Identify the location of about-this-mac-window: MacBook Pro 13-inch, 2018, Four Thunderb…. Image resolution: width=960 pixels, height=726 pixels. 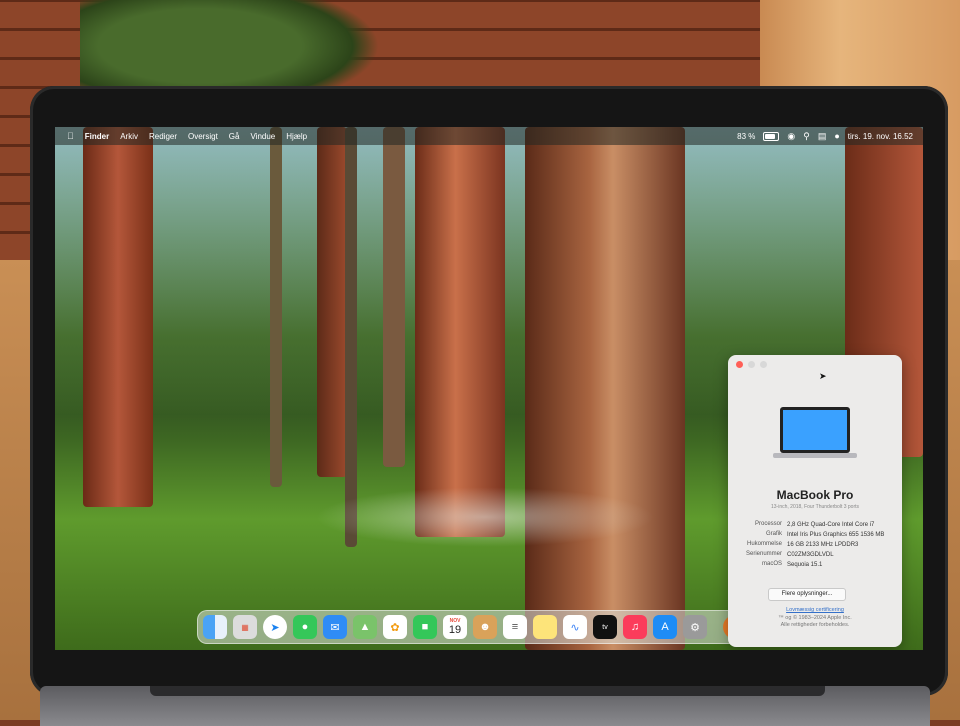
(815, 501).